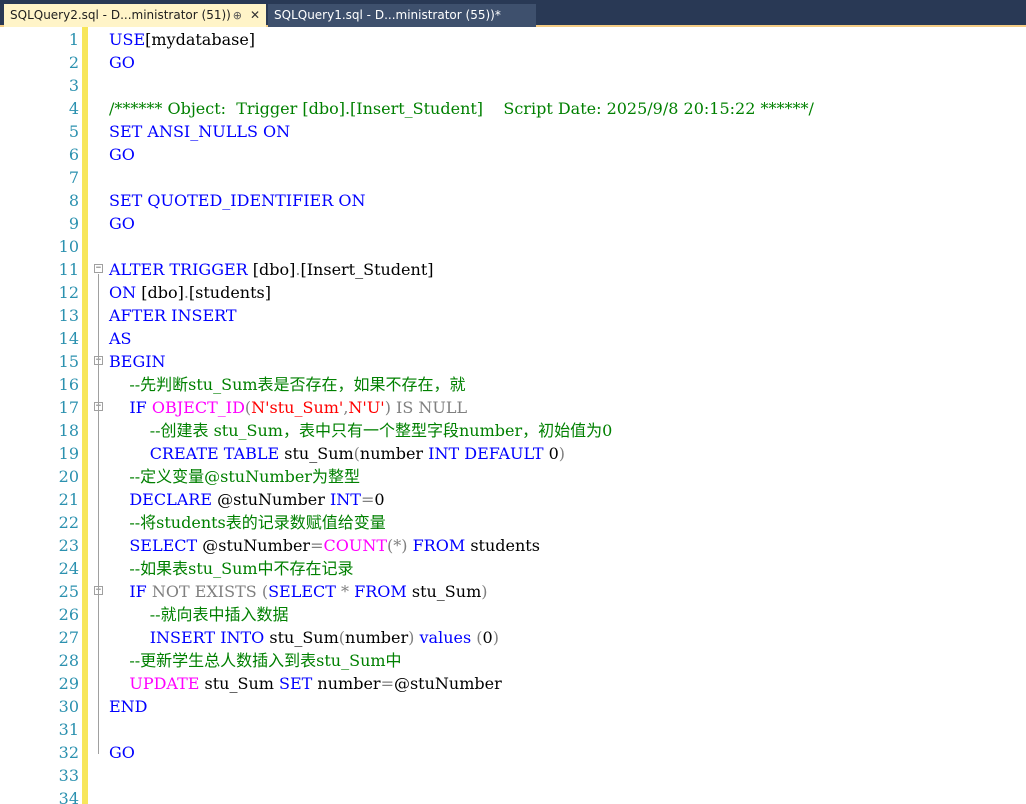 The height and width of the screenshot is (804, 1026). What do you see at coordinates (361, 430) in the screenshot?
I see `code-text: --创建表 stu_Sum，表中只有一个整型字段number，初始值为0` at bounding box center [361, 430].